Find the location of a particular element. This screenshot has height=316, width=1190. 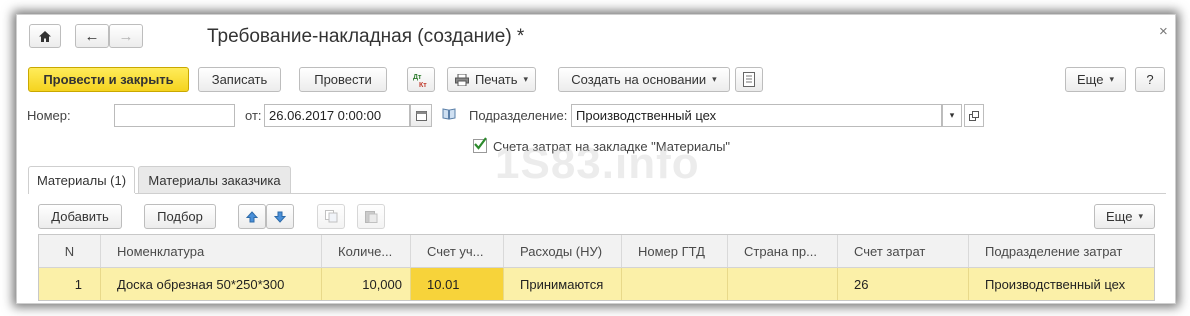

date-label: от: is located at coordinates (253, 115).